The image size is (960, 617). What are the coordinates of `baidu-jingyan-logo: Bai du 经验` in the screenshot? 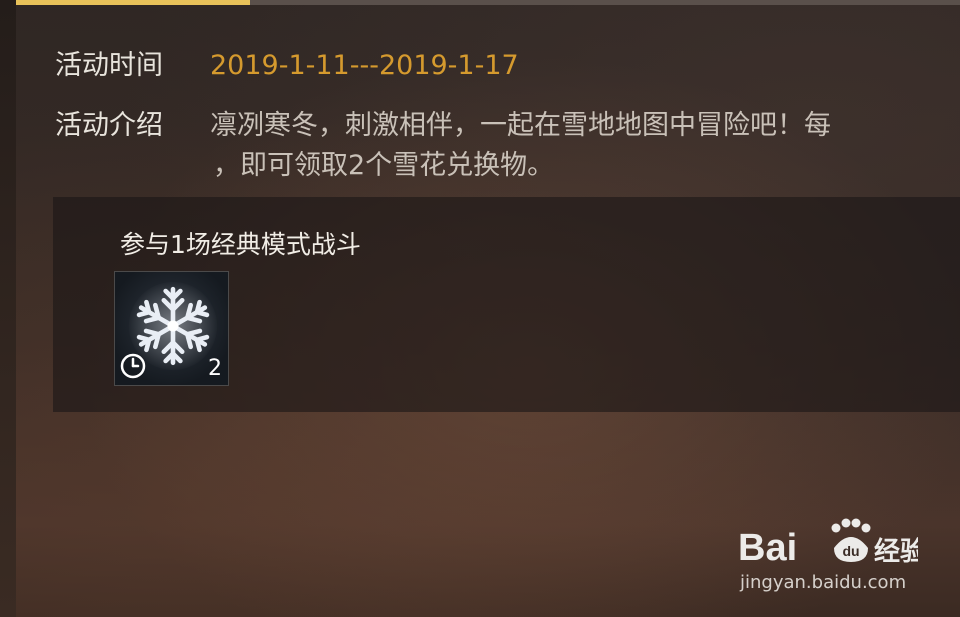 It's located at (828, 543).